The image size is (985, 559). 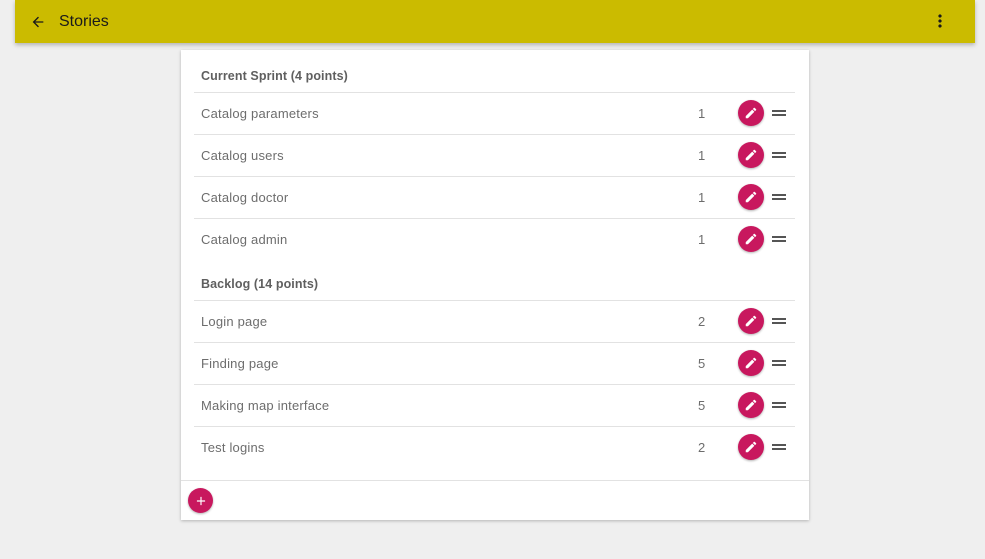 What do you see at coordinates (244, 239) in the screenshot?
I see `story-name: Catalog admin` at bounding box center [244, 239].